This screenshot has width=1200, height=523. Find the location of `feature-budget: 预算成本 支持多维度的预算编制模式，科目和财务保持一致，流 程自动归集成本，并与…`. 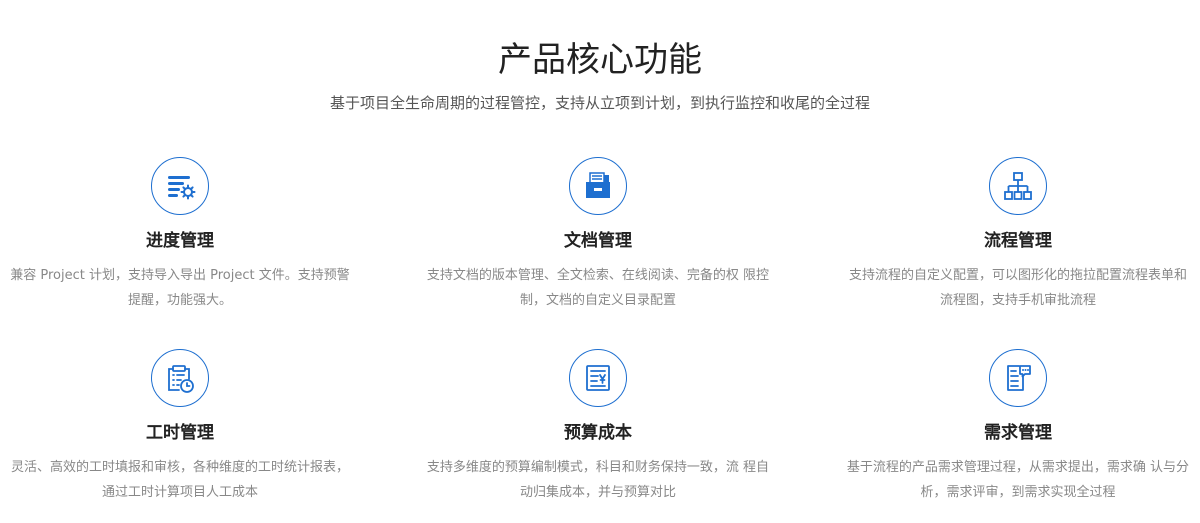

feature-budget: 预算成本 支持多维度的预算编制模式，科目和财务保持一致，流 程自动归集成本，并与… is located at coordinates (598, 427).